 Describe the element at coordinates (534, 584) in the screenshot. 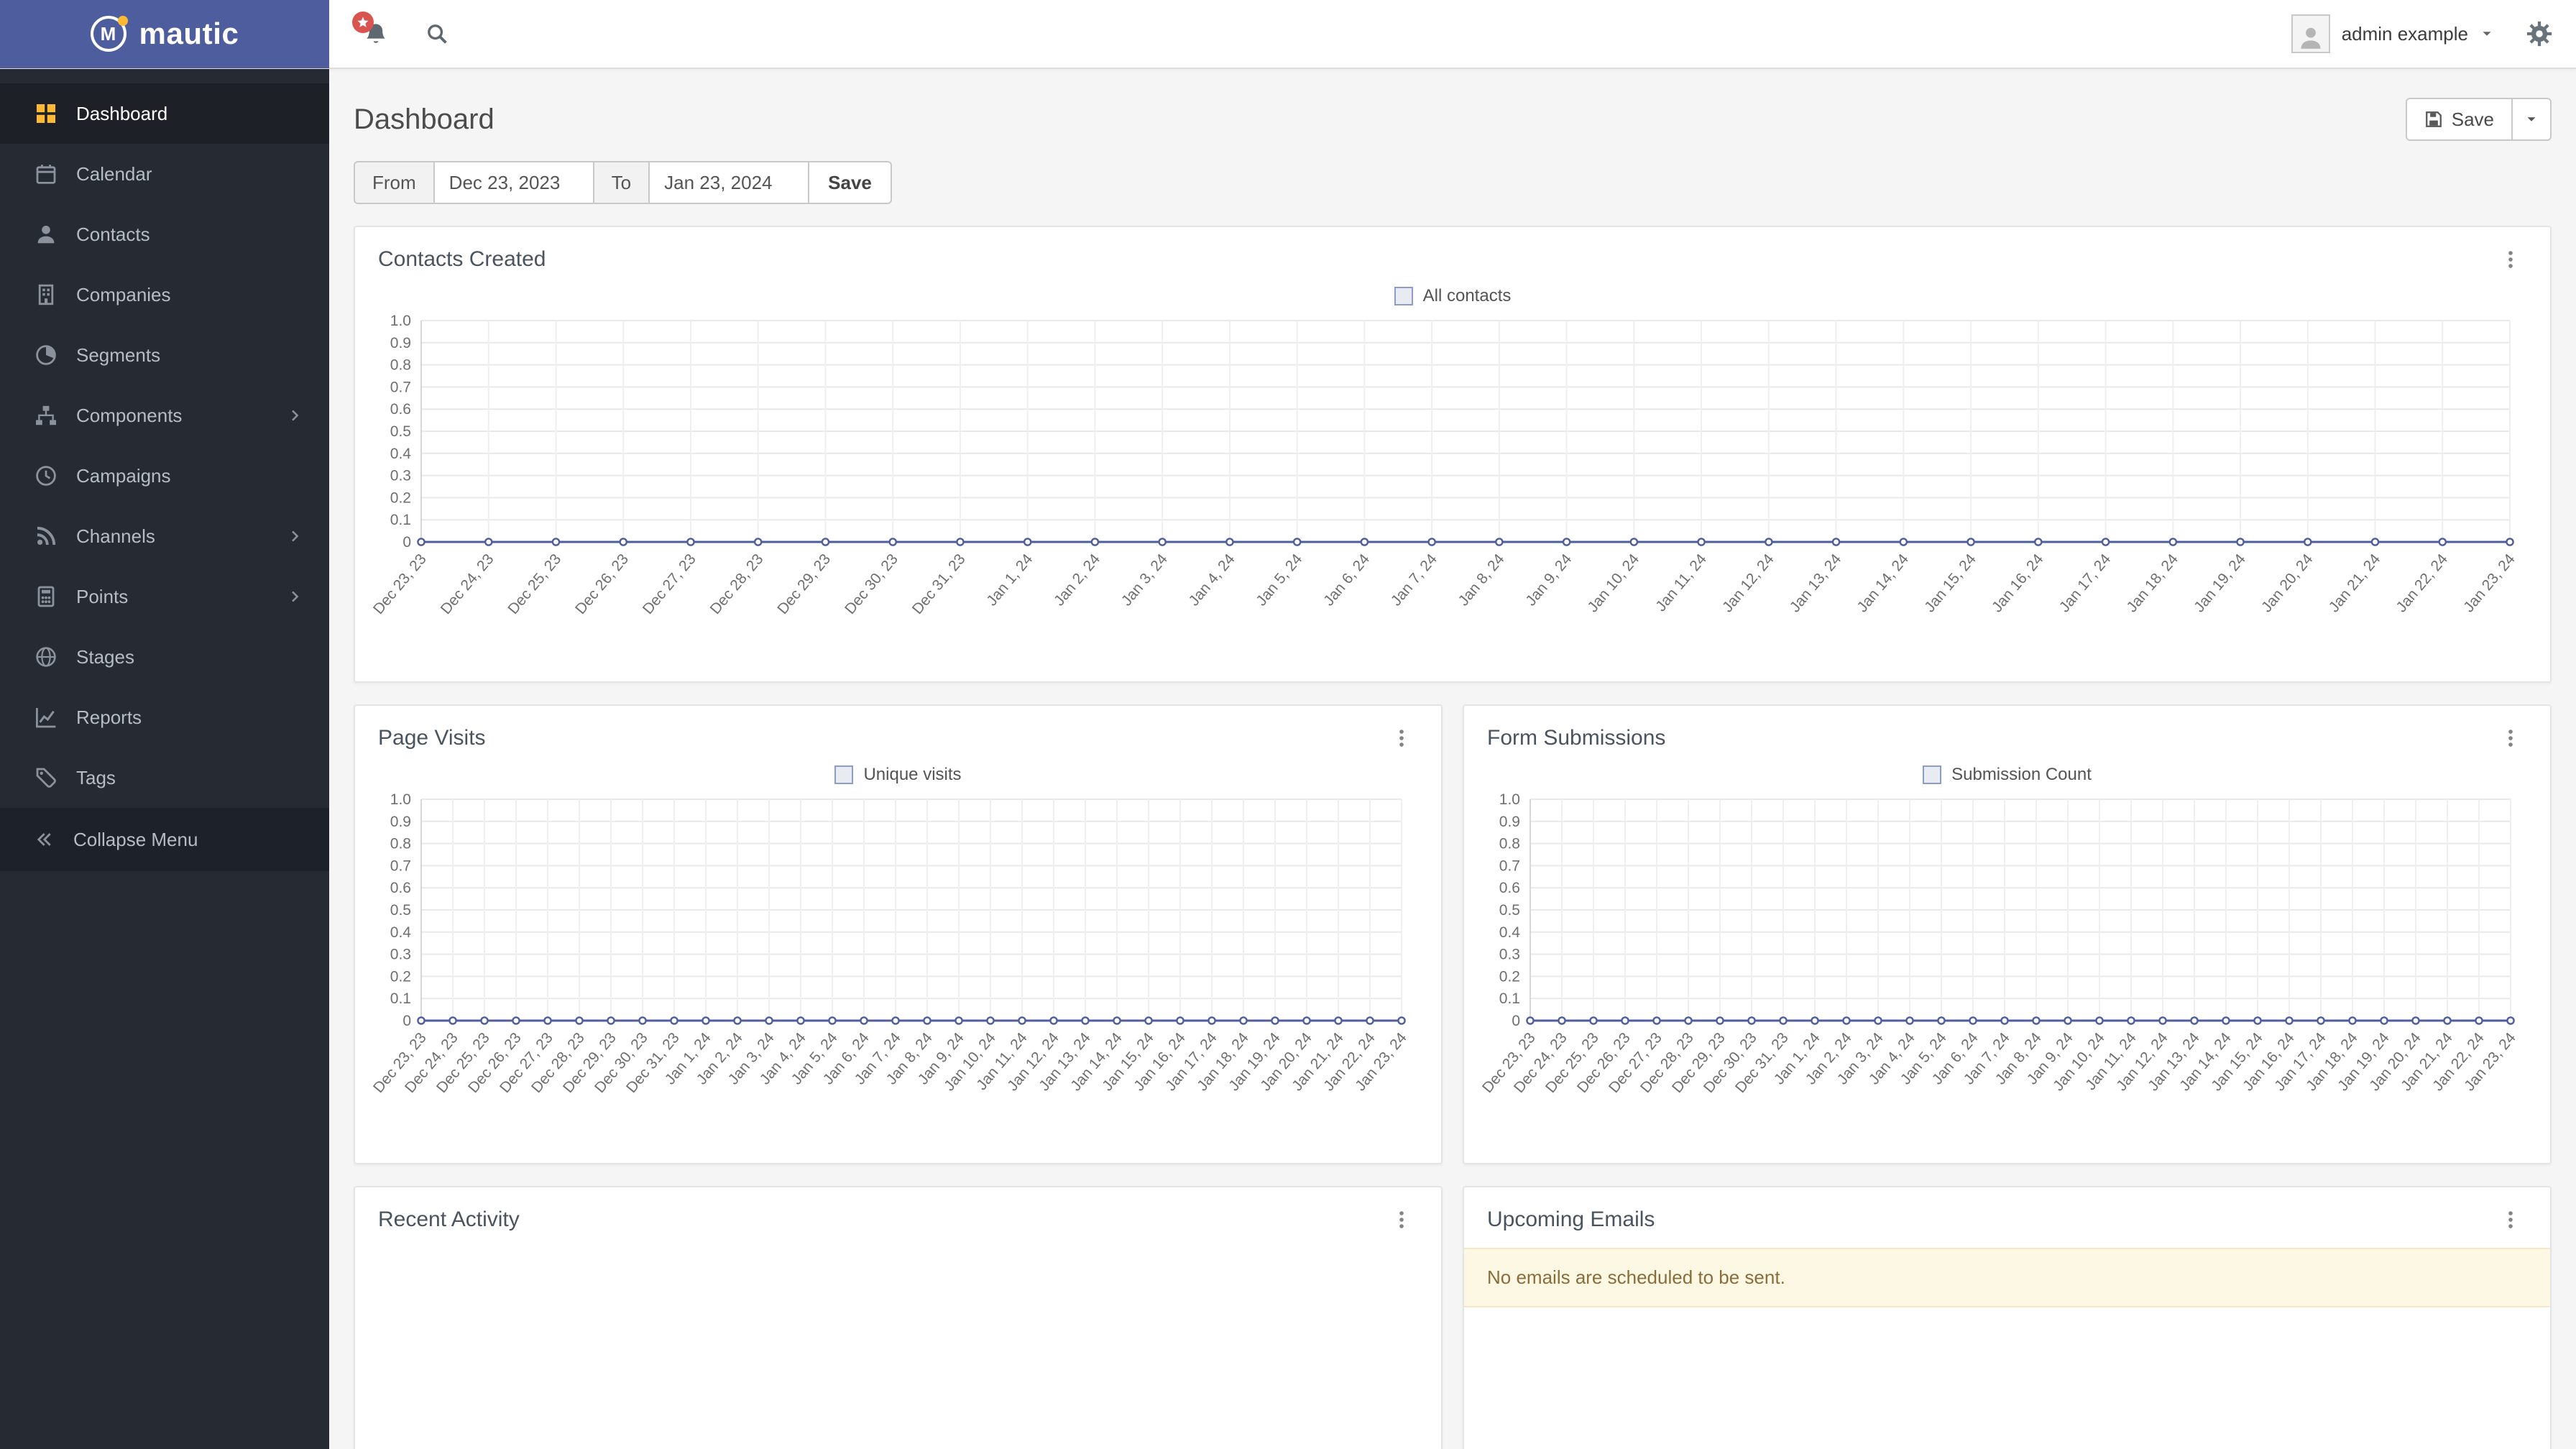

I see `svg-text: Dec 25, 23` at that location.